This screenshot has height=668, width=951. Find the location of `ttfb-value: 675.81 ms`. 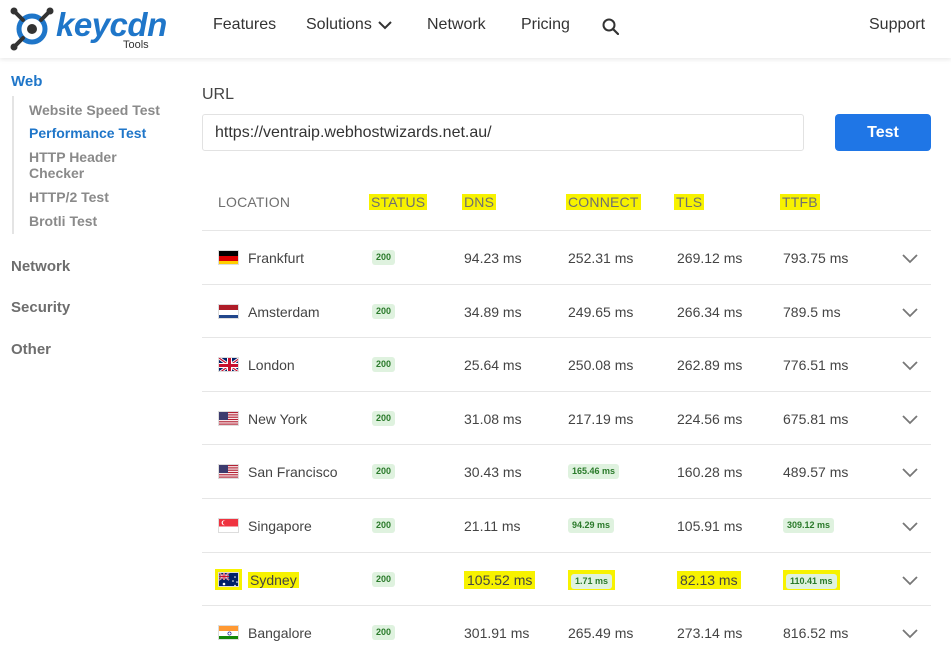

ttfb-value: 675.81 ms is located at coordinates (816, 418).